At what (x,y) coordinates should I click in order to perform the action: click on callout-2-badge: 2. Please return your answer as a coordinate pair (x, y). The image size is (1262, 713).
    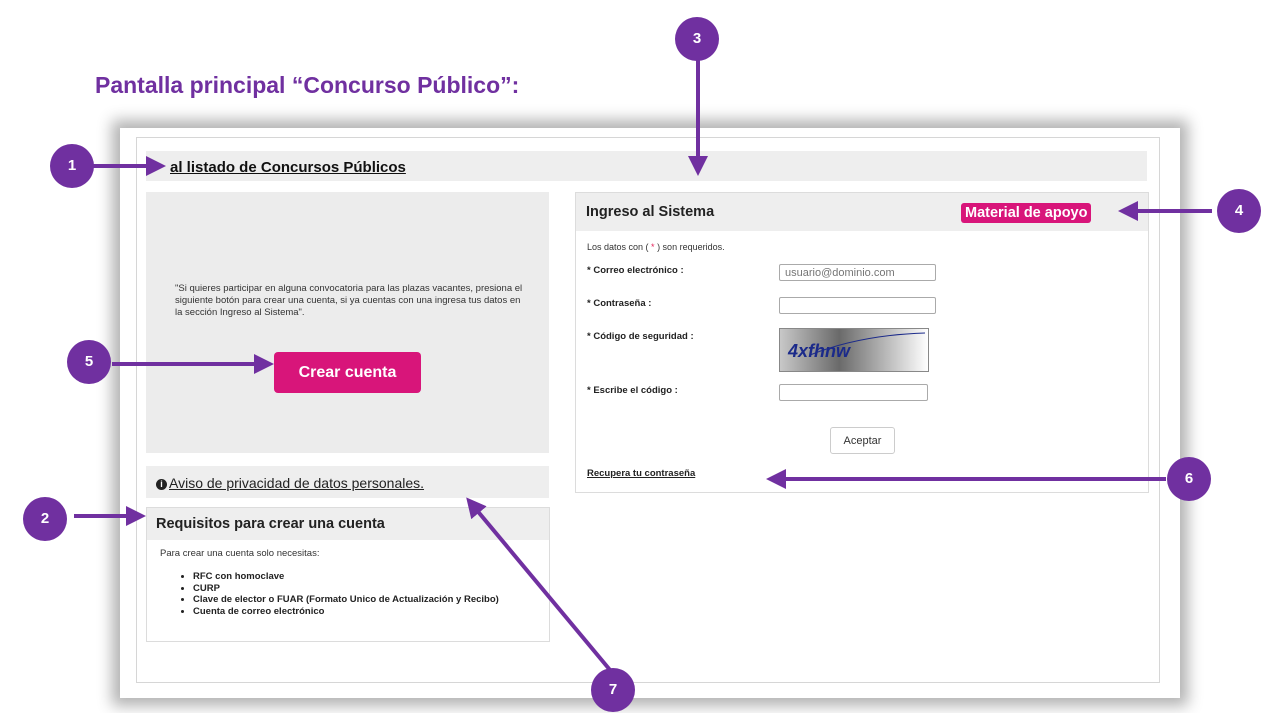
    Looking at the image, I should click on (45, 519).